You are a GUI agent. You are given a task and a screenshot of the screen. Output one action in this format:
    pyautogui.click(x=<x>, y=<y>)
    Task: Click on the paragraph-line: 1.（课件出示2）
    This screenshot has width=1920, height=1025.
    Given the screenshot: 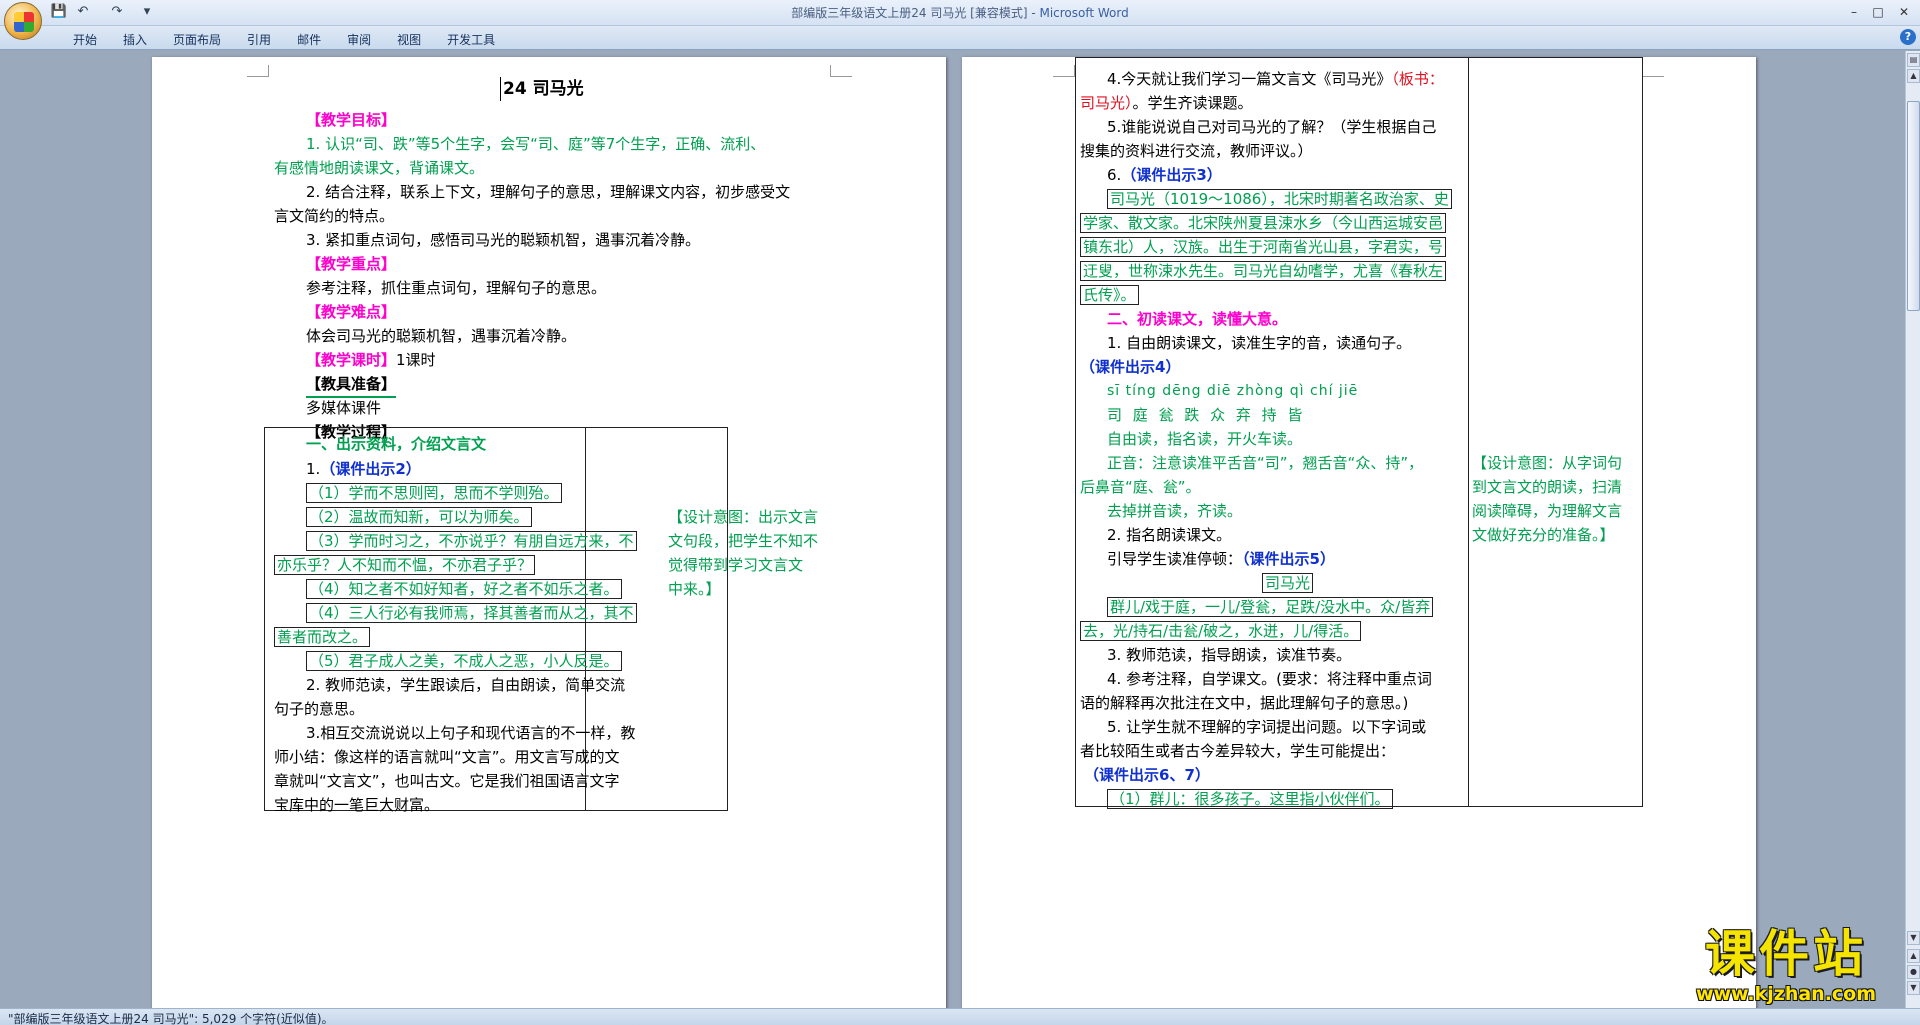 What is the action you would take?
    pyautogui.click(x=363, y=469)
    